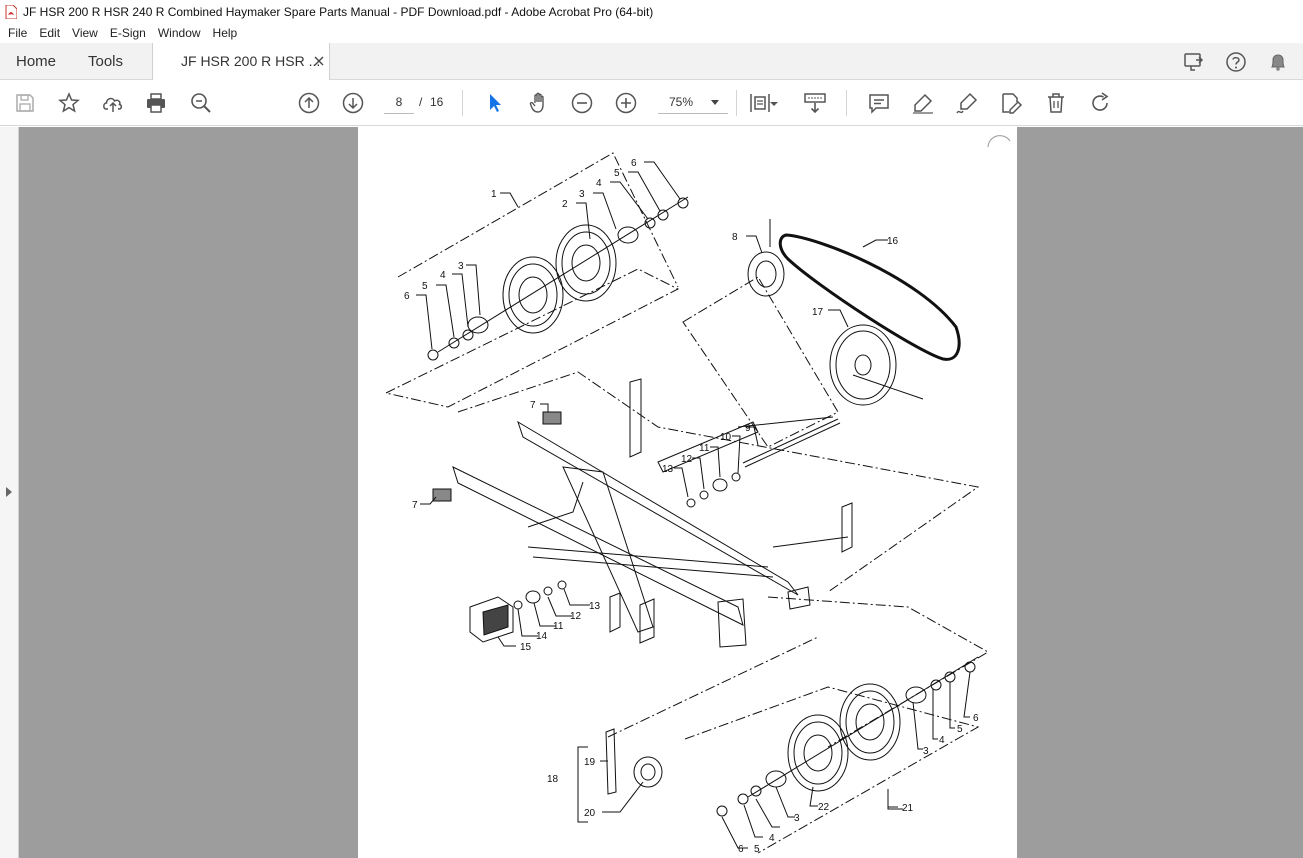 Image resolution: width=1303 pixels, height=858 pixels. What do you see at coordinates (36, 61) in the screenshot?
I see `tab-home: Home` at bounding box center [36, 61].